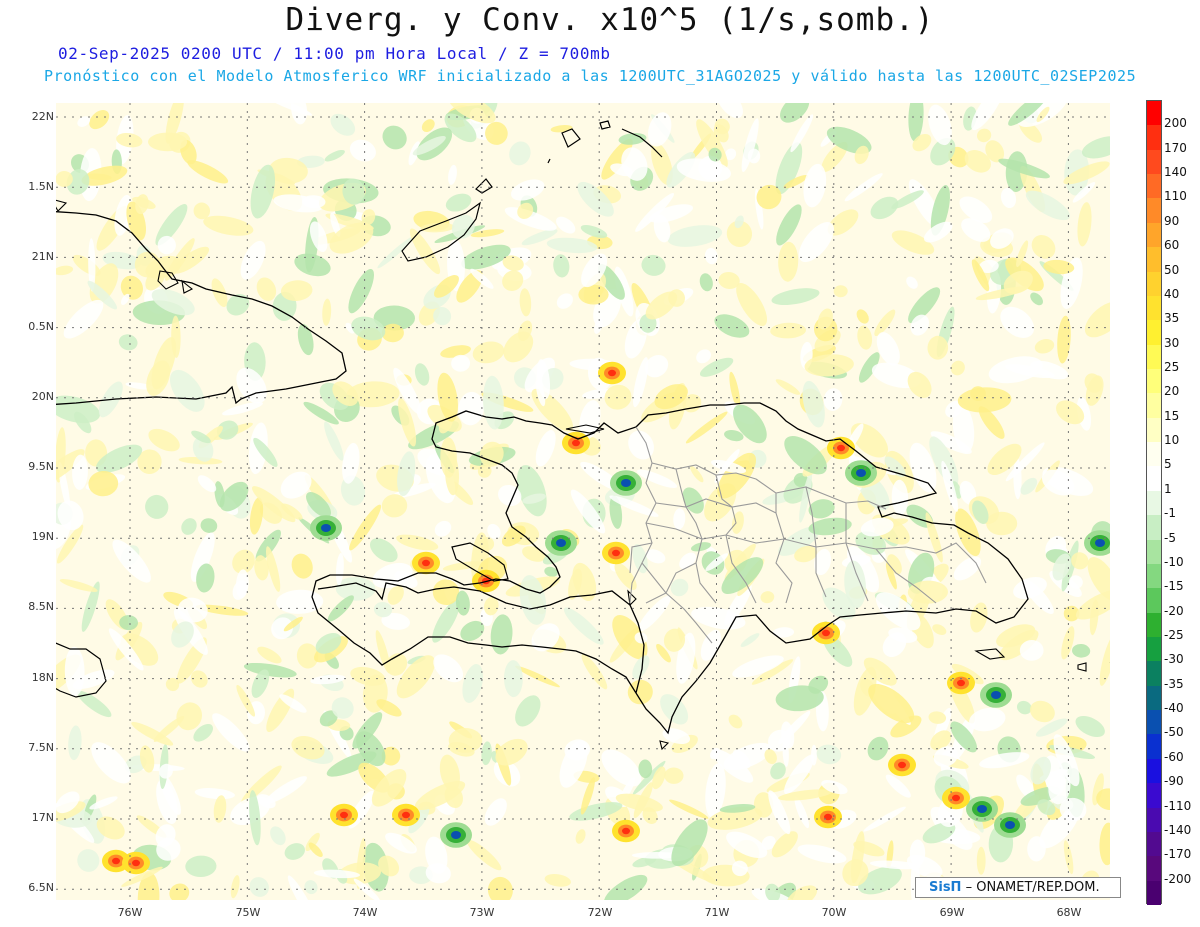 This screenshot has height=927, width=1200. Describe the element at coordinates (1174, 708) in the screenshot. I see `colorbar-label: -40` at that location.